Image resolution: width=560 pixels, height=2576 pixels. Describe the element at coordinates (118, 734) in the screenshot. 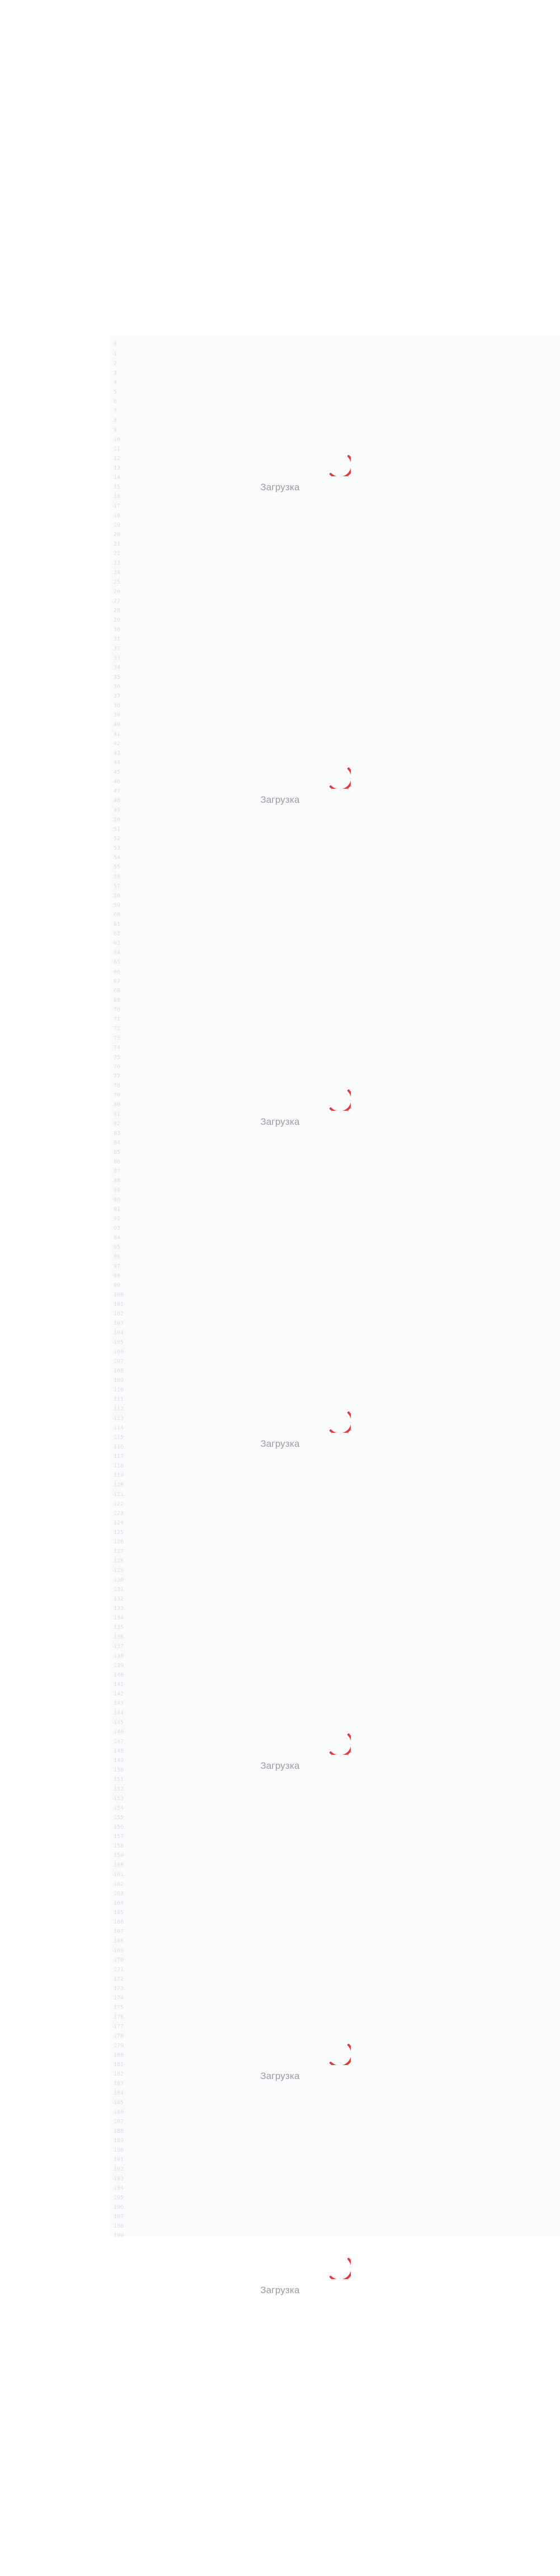

I see `line-number: 41` at that location.